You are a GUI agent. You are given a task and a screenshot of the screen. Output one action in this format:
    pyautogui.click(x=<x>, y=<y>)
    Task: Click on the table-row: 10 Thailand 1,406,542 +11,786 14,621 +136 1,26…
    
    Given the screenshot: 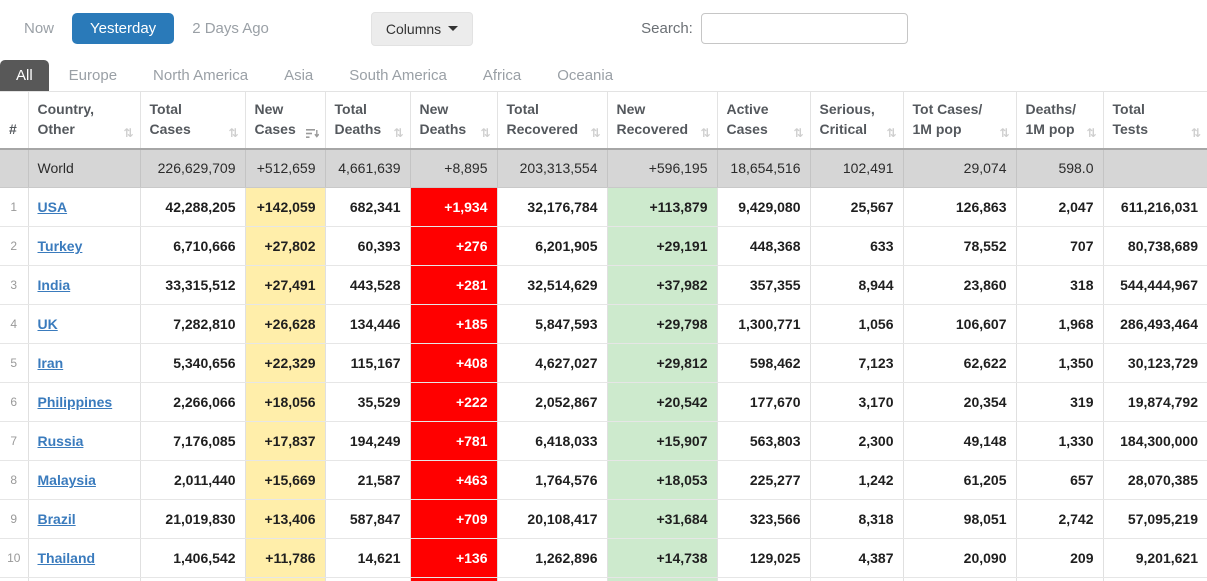 What is the action you would take?
    pyautogui.click(x=603, y=558)
    